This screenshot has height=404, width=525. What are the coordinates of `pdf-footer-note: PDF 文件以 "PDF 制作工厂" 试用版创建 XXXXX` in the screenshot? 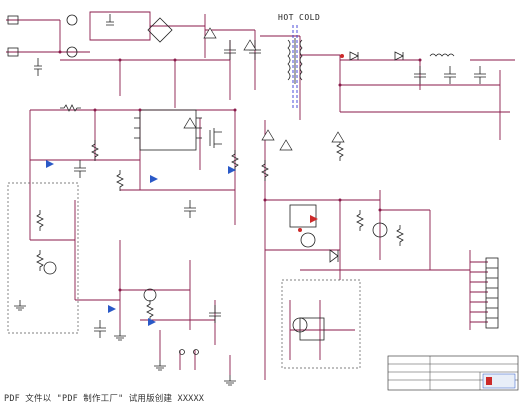 It's located at (104, 399).